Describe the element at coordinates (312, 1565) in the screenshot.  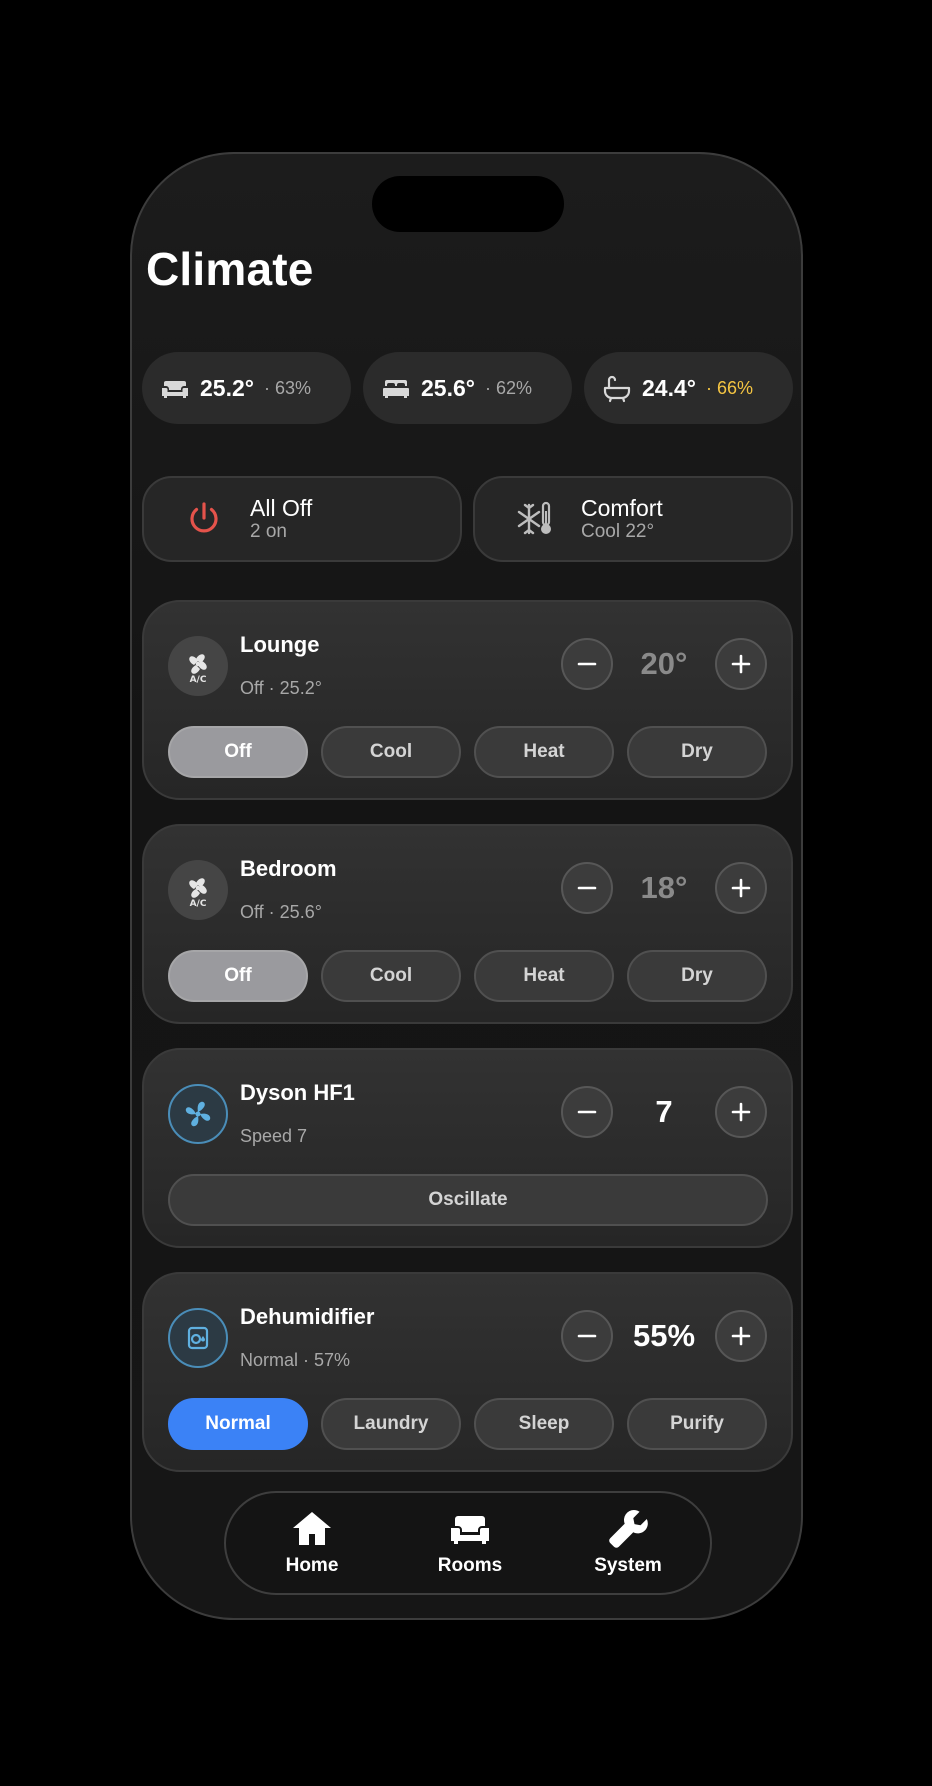
I see `nav-label: Home` at that location.